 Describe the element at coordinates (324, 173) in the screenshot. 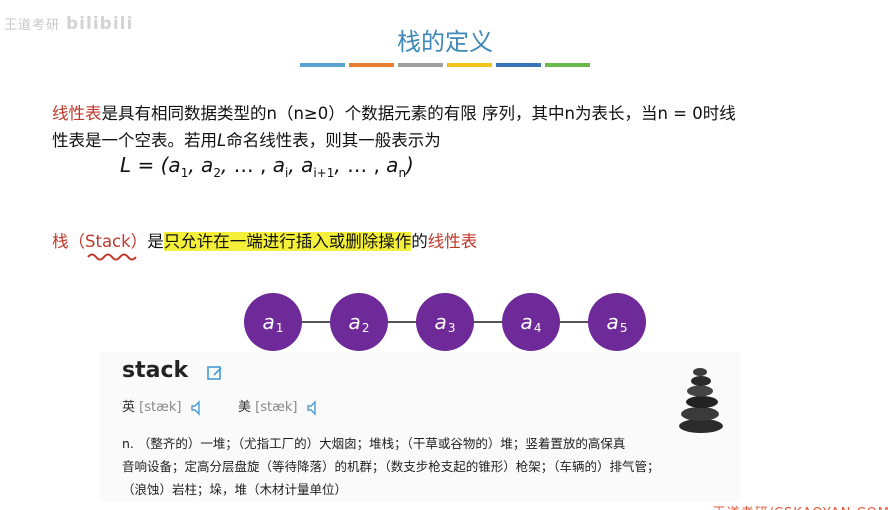

I see `formula-subi1: i+1` at that location.